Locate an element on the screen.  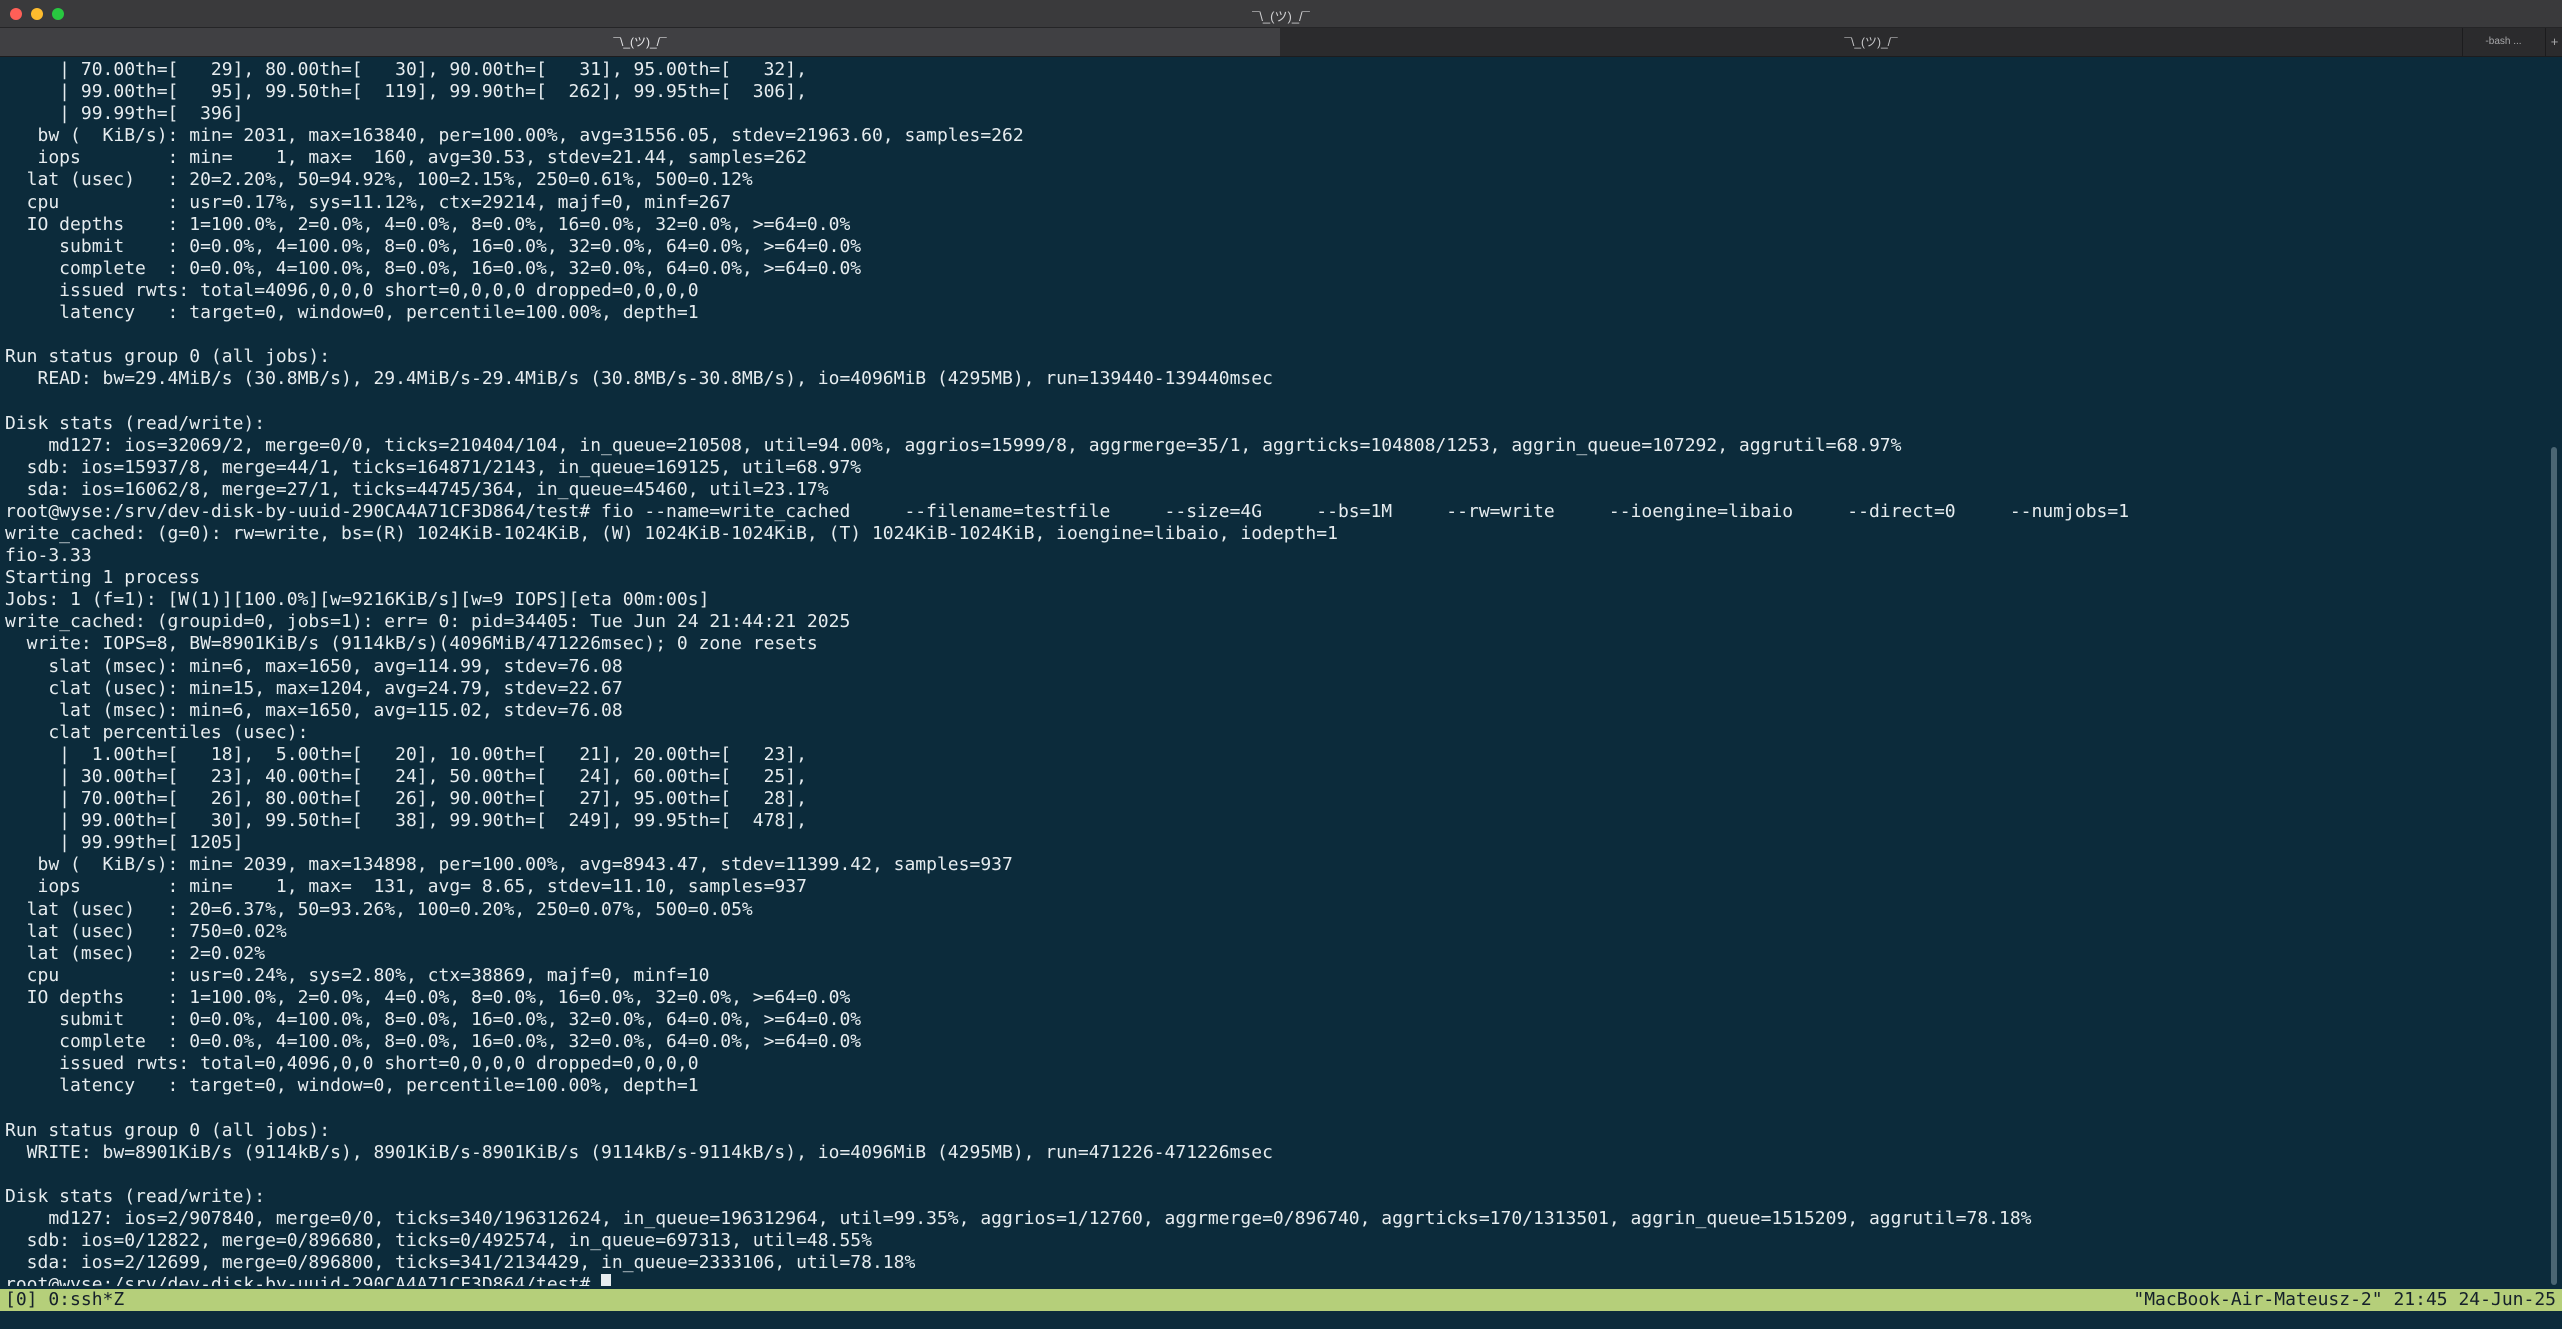
terminal-line: Starting 1 process is located at coordinates (103, 578).